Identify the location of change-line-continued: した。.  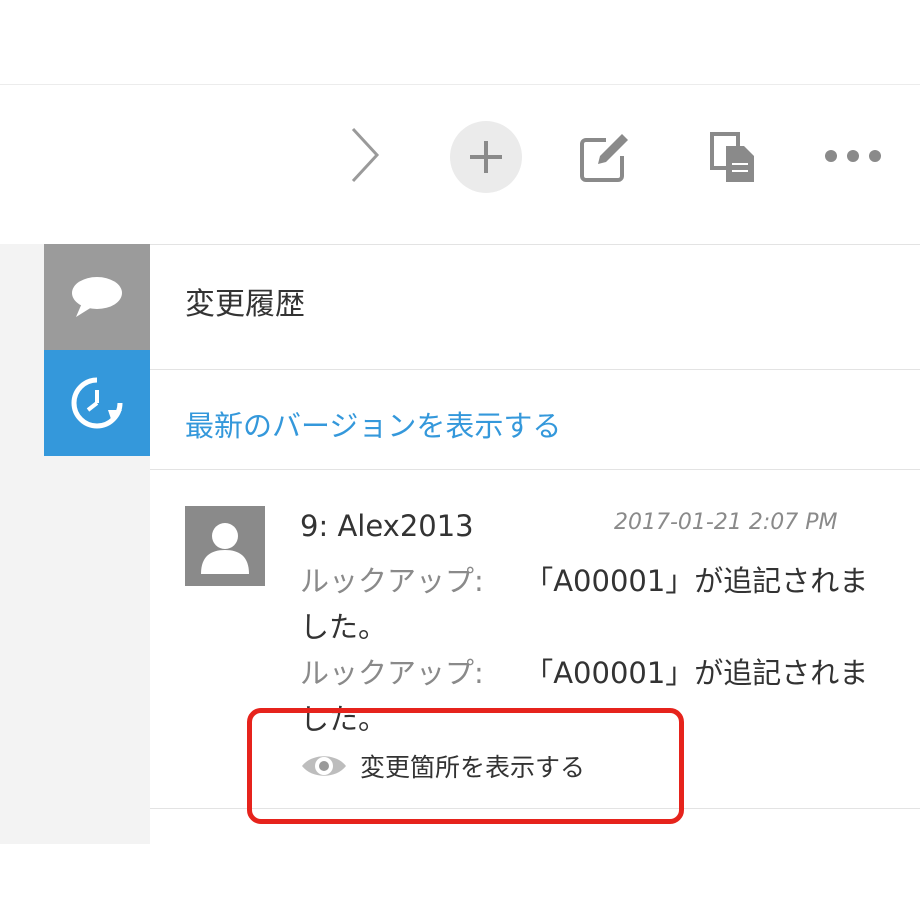
(600, 627).